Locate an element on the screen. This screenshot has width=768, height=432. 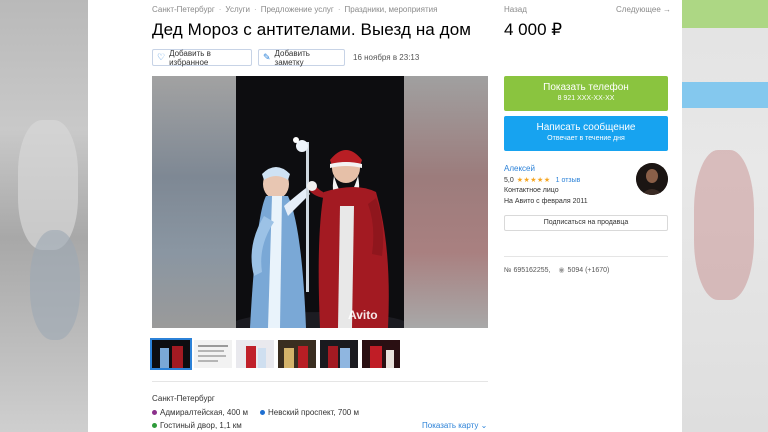
breadcrumb-events: Праздники, мероприятия is located at coordinates (391, 9).